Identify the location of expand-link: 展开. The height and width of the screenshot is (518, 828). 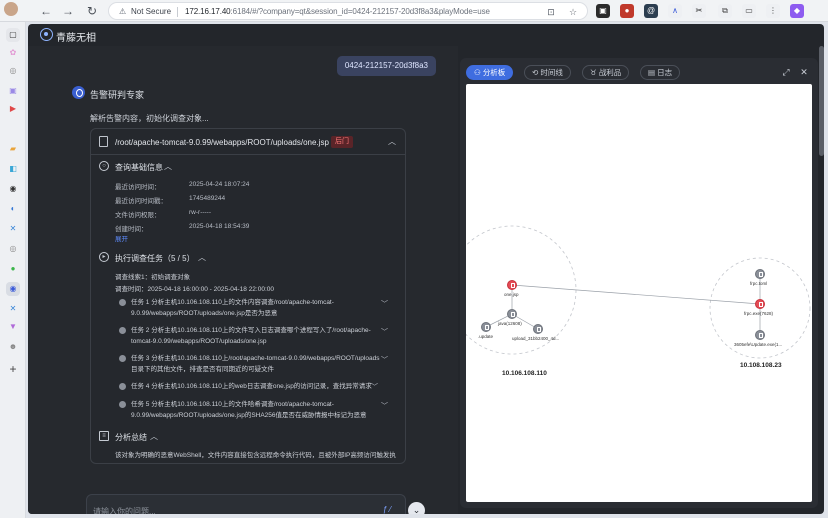
(121, 238).